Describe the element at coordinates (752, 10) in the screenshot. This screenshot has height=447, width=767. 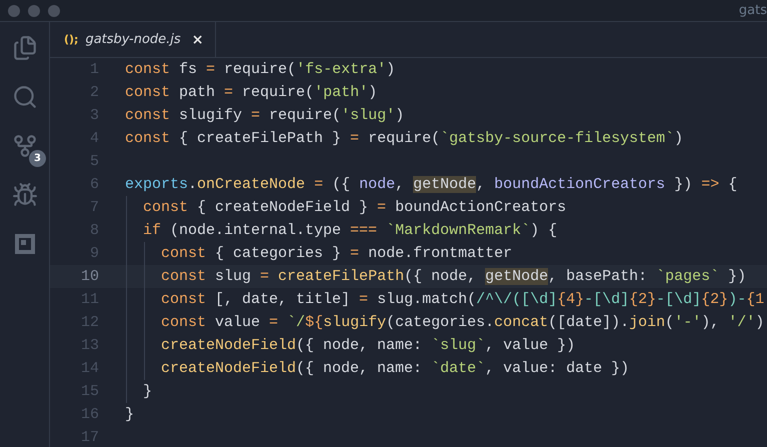
I see `window-title: gats` at that location.